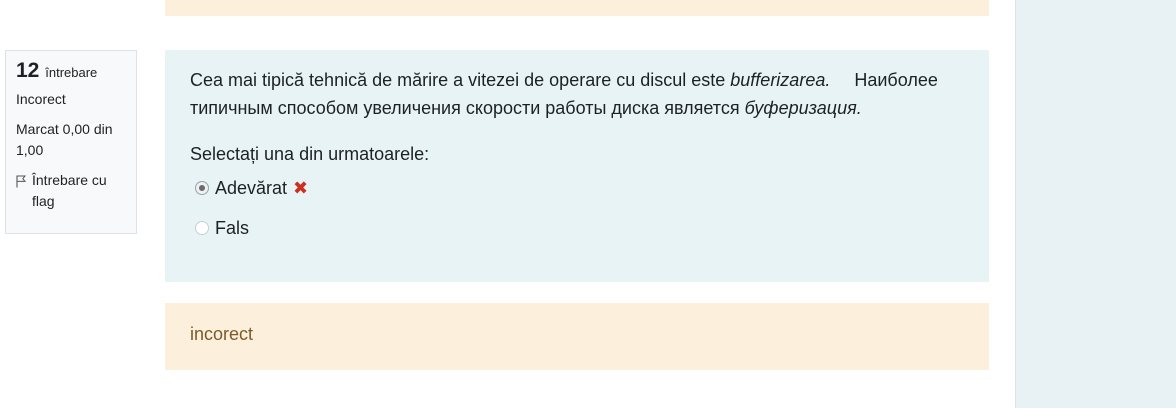 The height and width of the screenshot is (408, 1176). What do you see at coordinates (577, 188) in the screenshot?
I see `answer-option-true: Adevărat ✖` at bounding box center [577, 188].